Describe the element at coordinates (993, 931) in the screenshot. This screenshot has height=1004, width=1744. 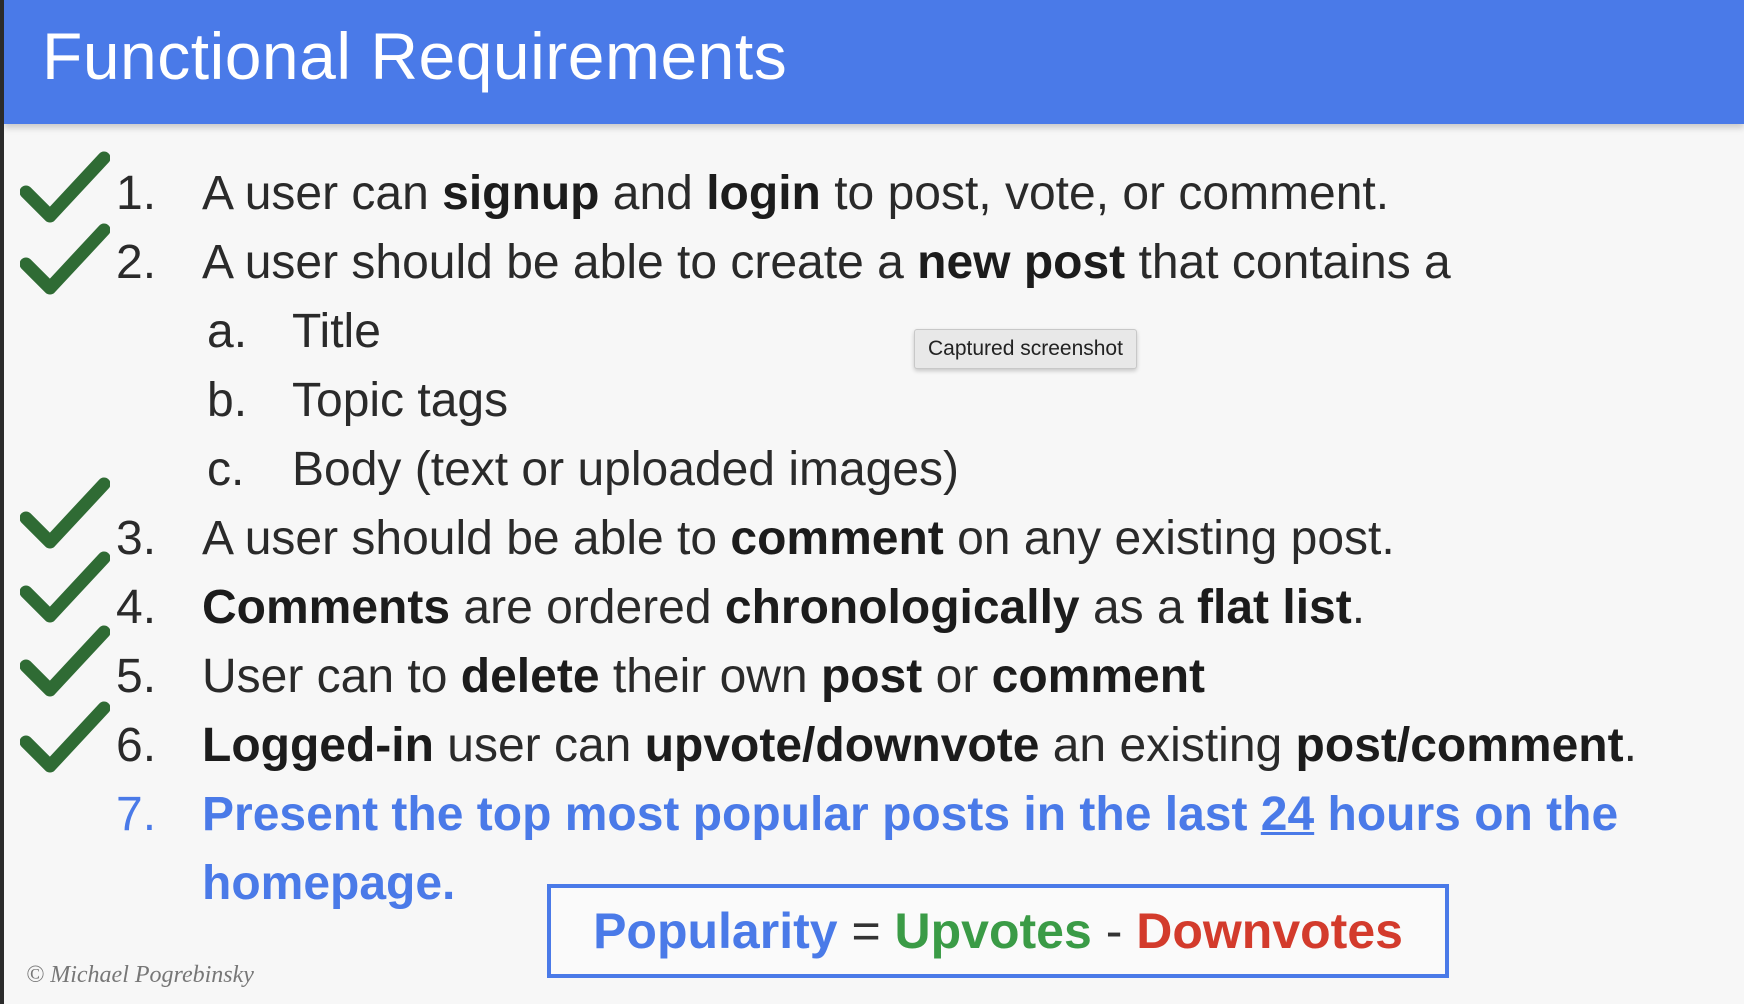
I see `formula-upvotes: Upvotes` at that location.